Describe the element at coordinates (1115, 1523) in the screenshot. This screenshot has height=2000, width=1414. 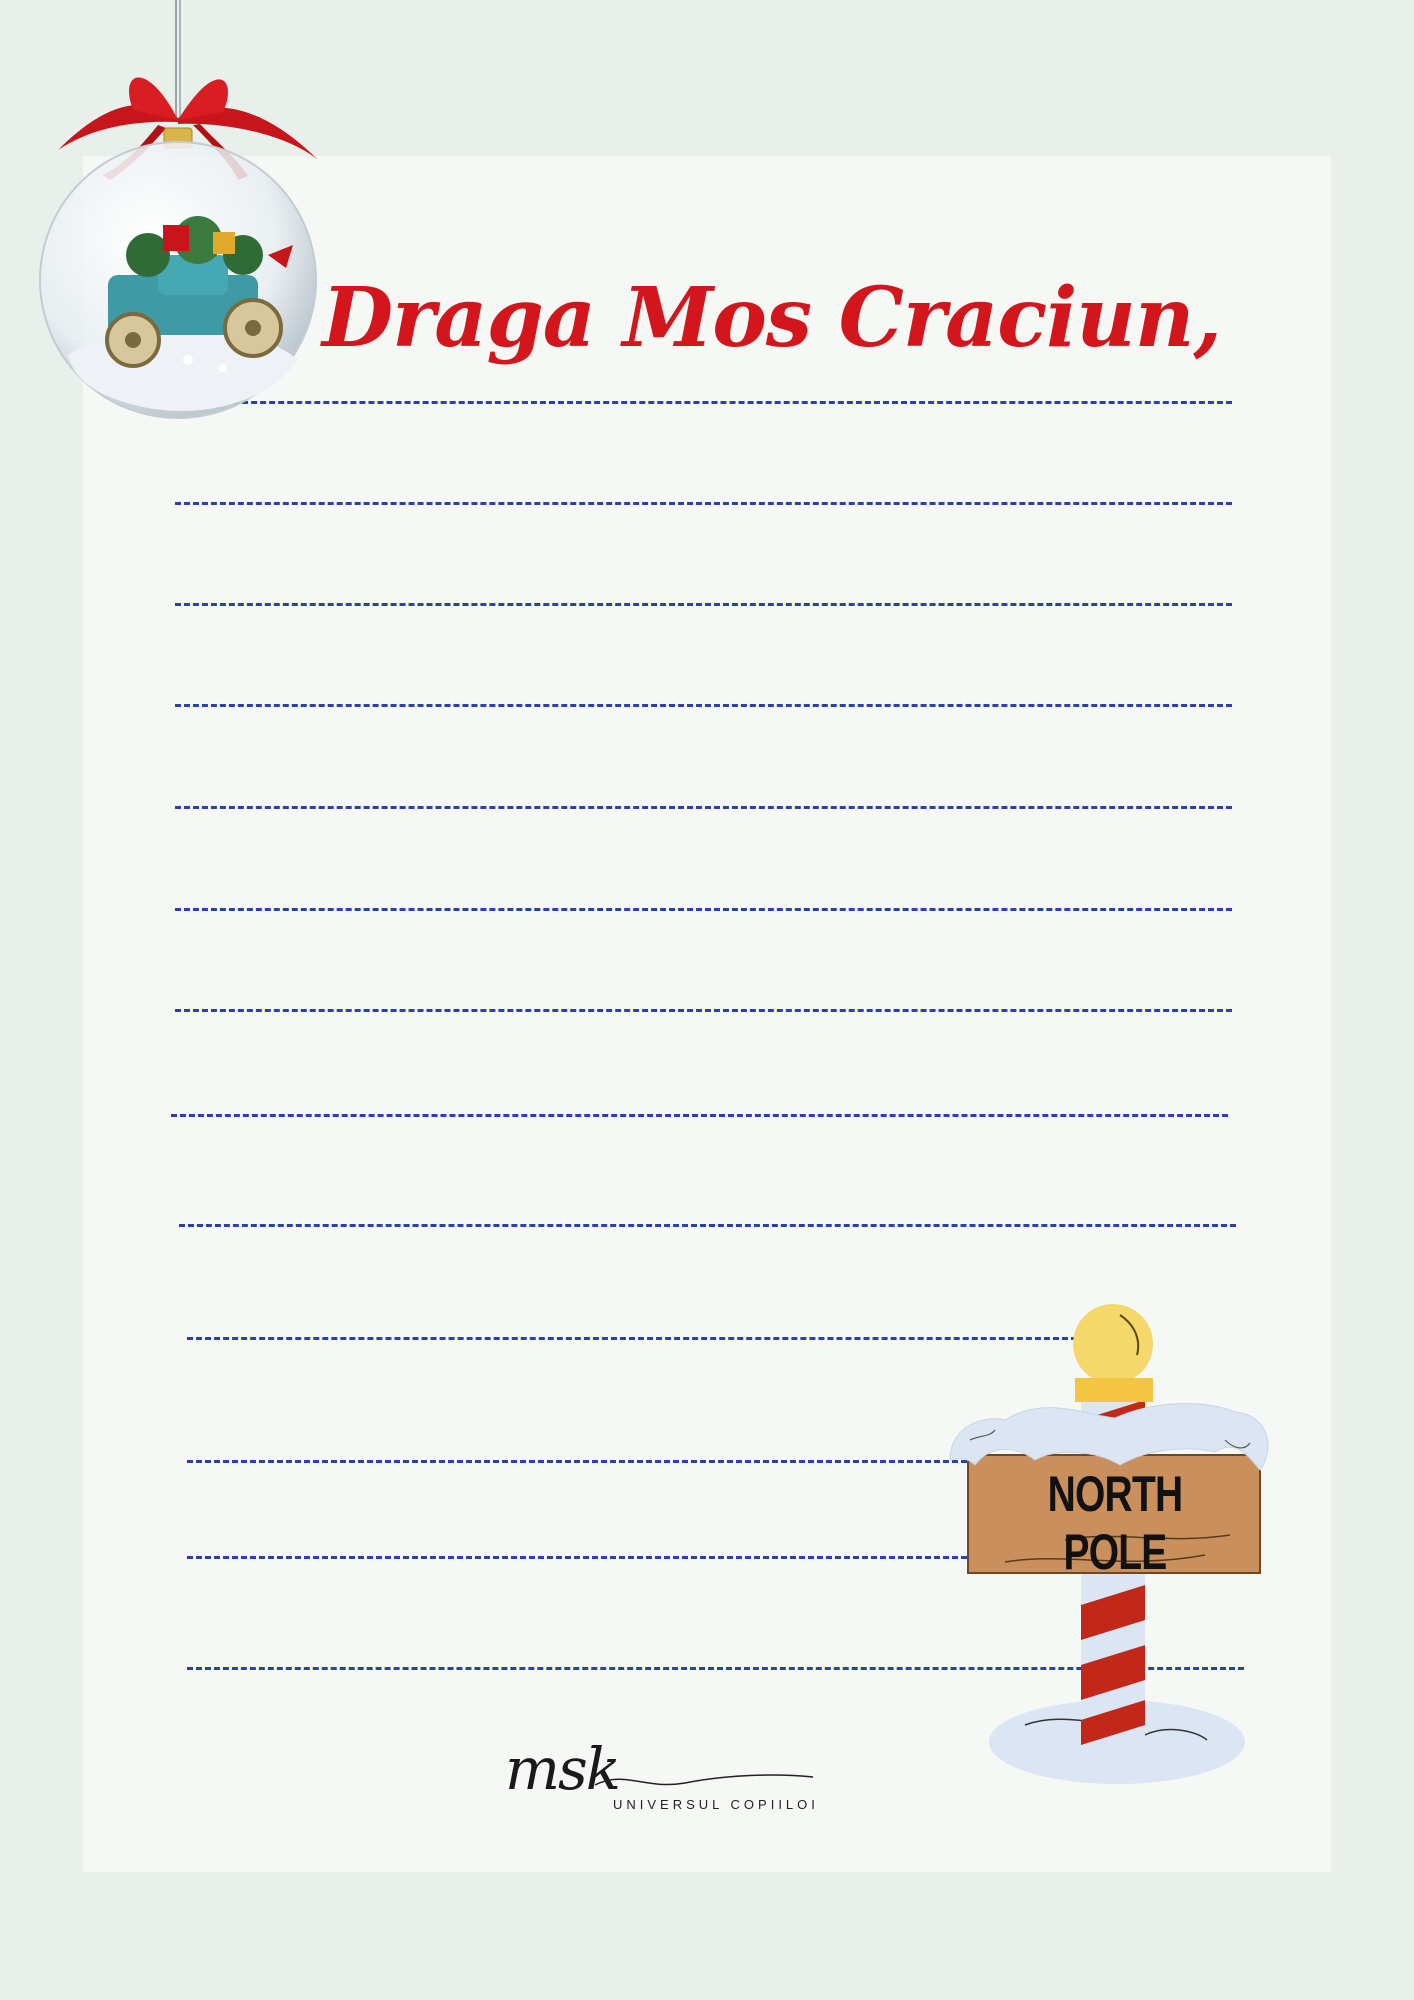
I see `north-pole-sign-label: NORTH POLE` at that location.